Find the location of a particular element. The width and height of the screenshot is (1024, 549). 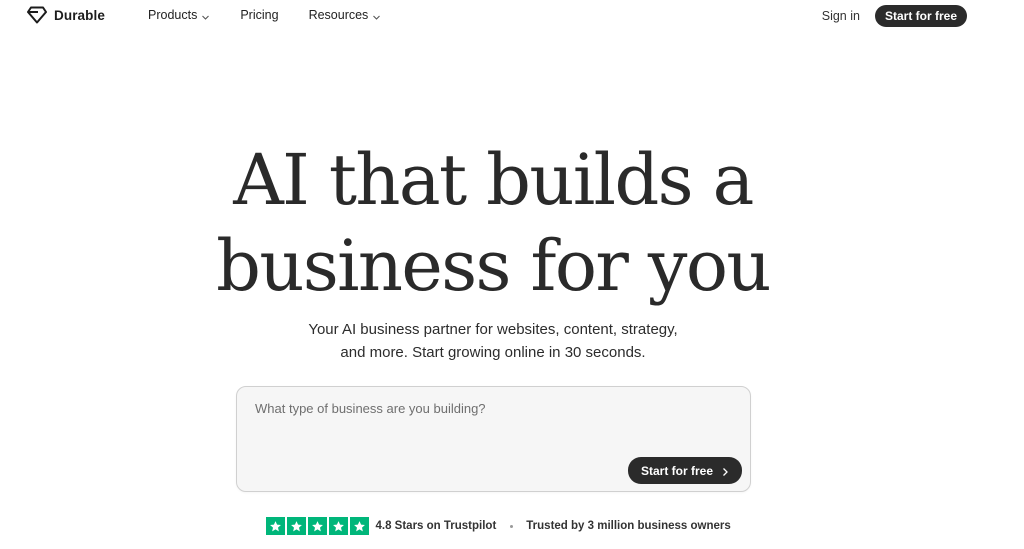

diamond-logo-icon is located at coordinates (37, 15).